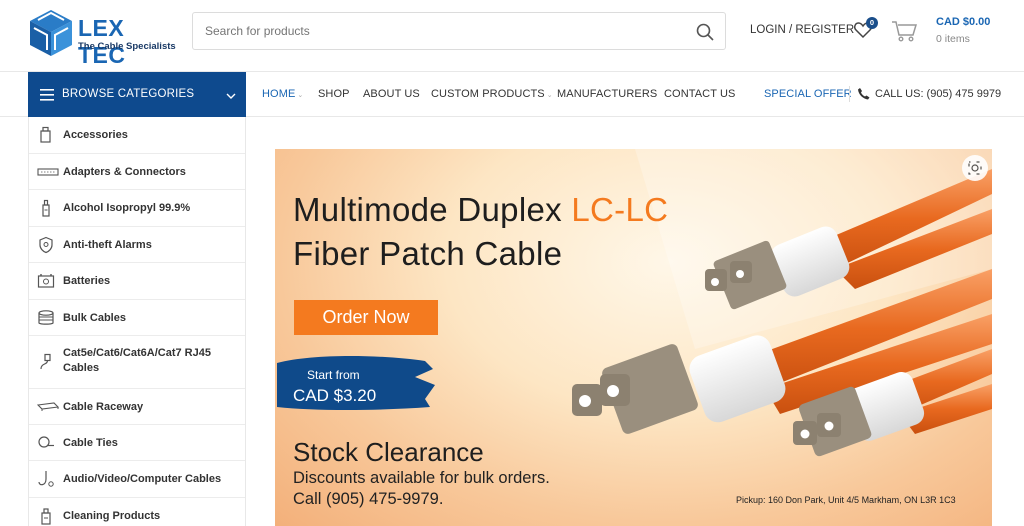 This screenshot has width=1024, height=526. Describe the element at coordinates (335, 395) in the screenshot. I see `price-label: CAD $3.20` at that location.